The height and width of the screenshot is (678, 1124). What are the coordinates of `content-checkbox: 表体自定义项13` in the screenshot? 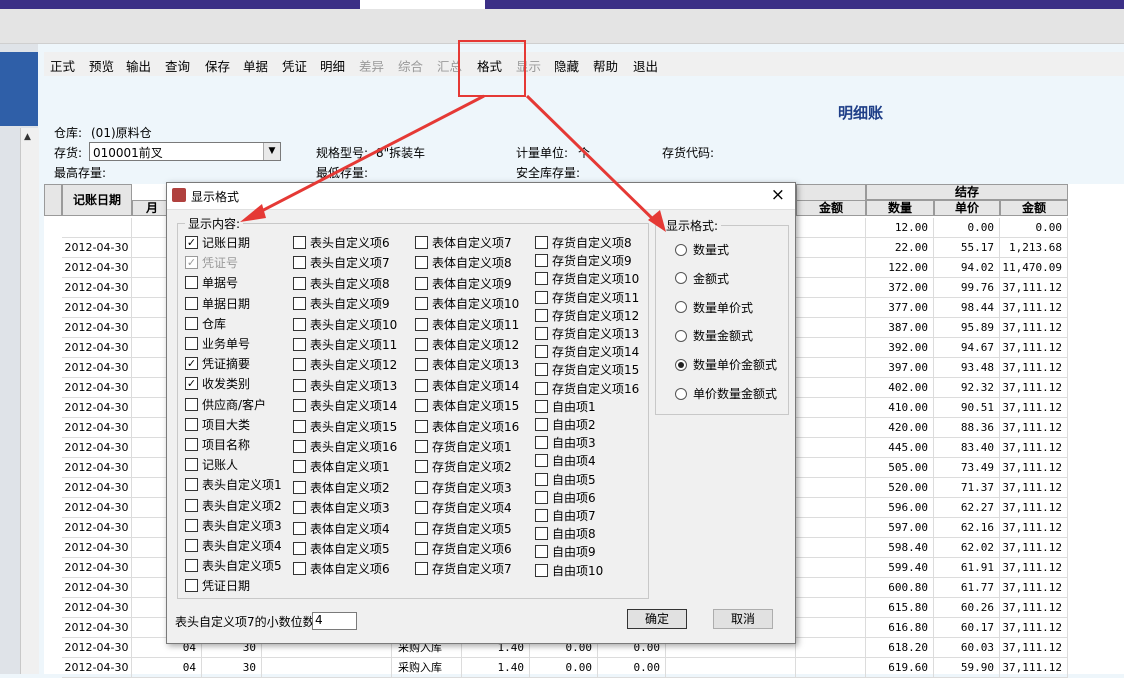 It's located at (467, 365).